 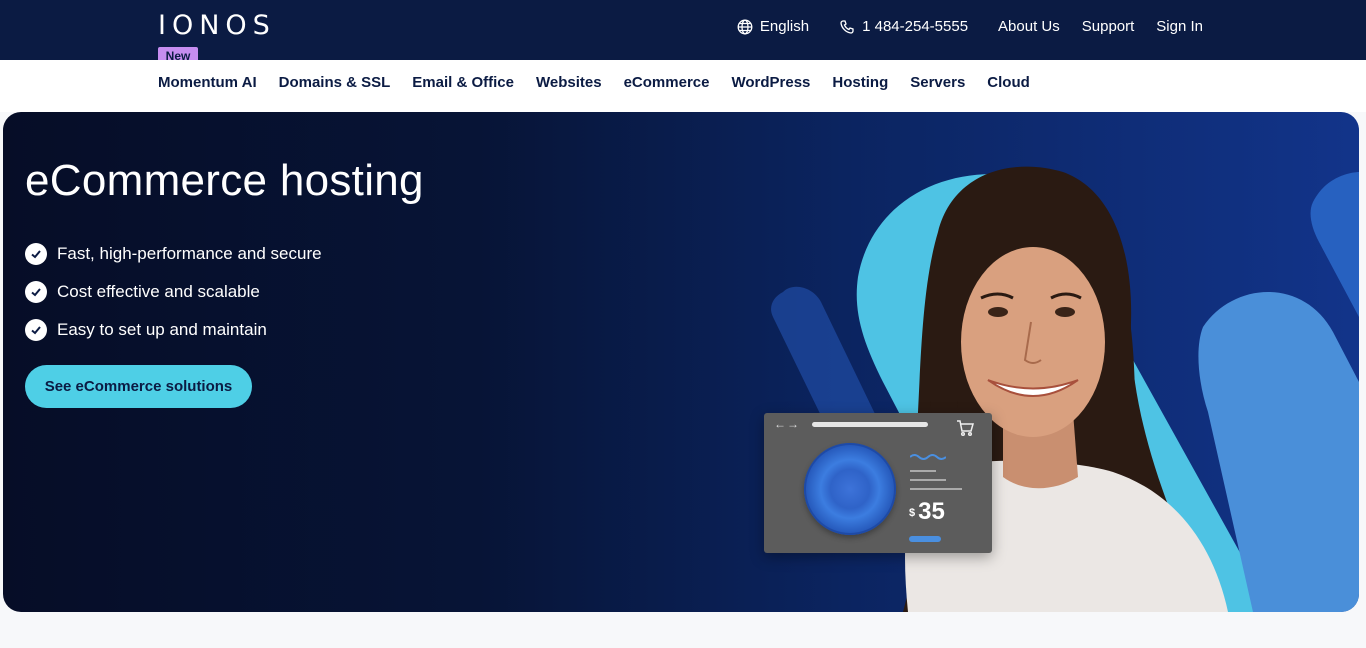 What do you see at coordinates (569, 82) in the screenshot?
I see `nav-item-websites: Websites` at bounding box center [569, 82].